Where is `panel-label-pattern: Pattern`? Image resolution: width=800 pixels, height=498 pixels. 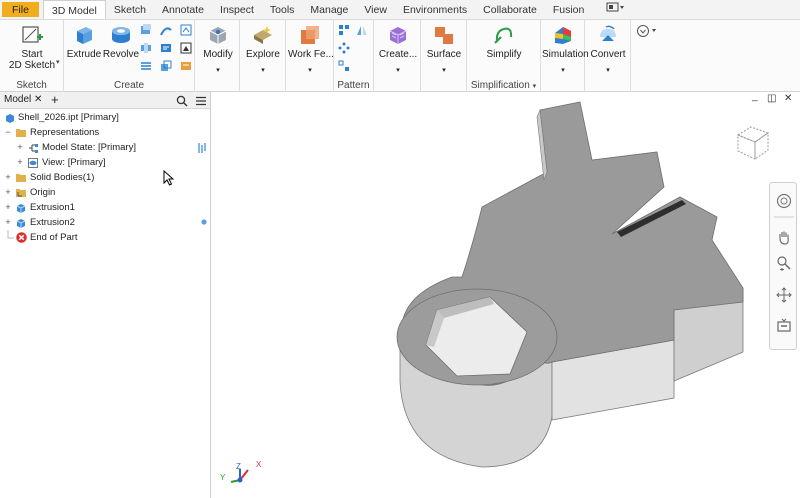
panel-label-pattern: Pattern is located at coordinates (353, 85).